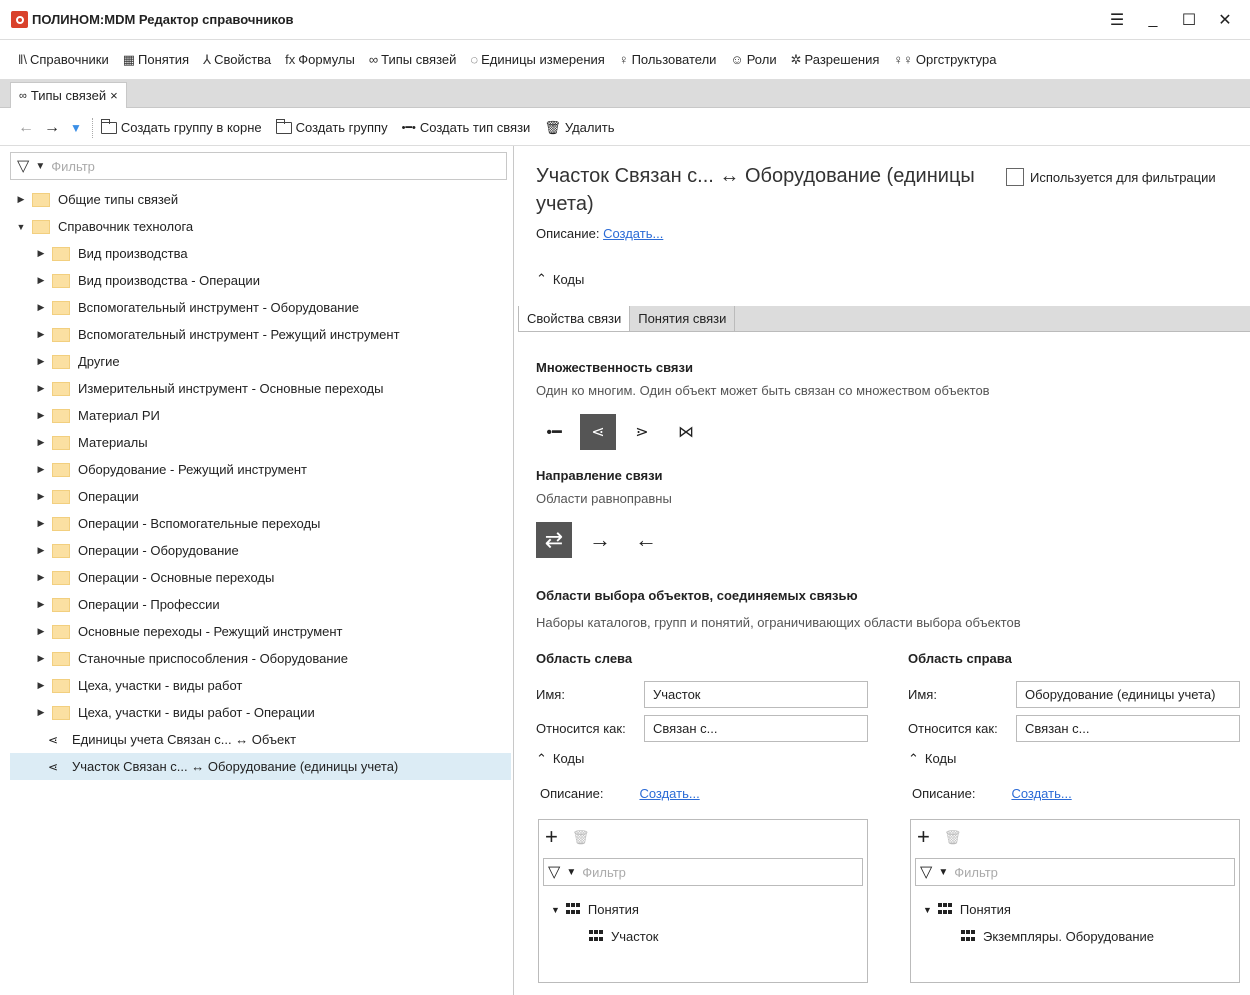  I want to click on left-name-field, so click(756, 694).